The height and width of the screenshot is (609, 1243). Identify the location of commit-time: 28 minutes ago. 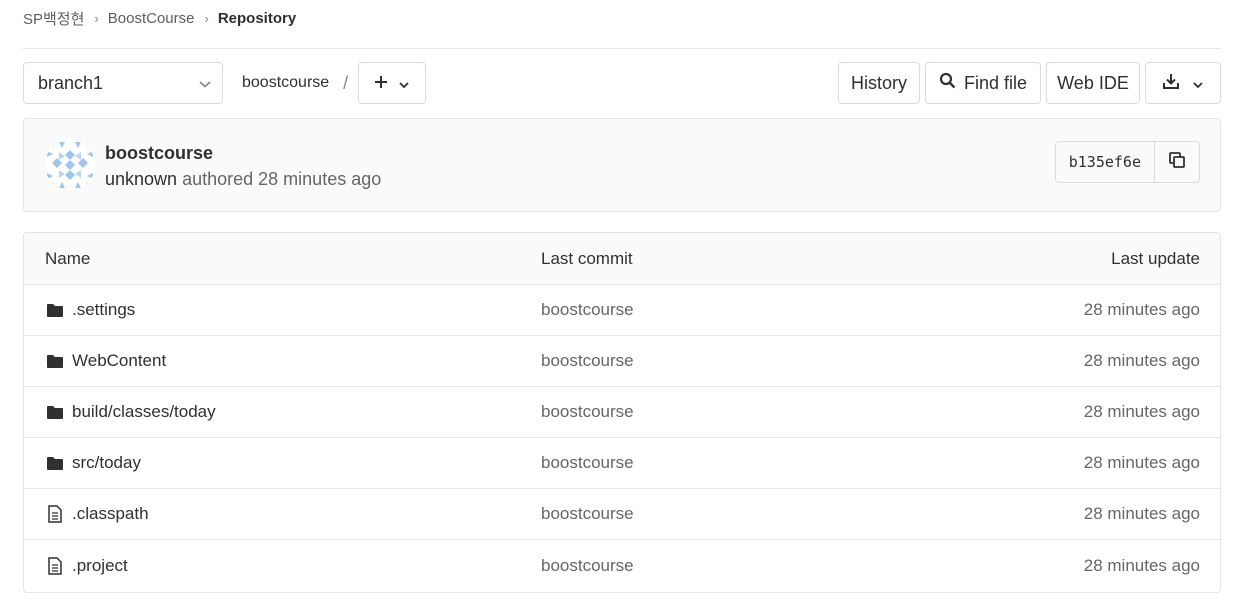
(320, 179).